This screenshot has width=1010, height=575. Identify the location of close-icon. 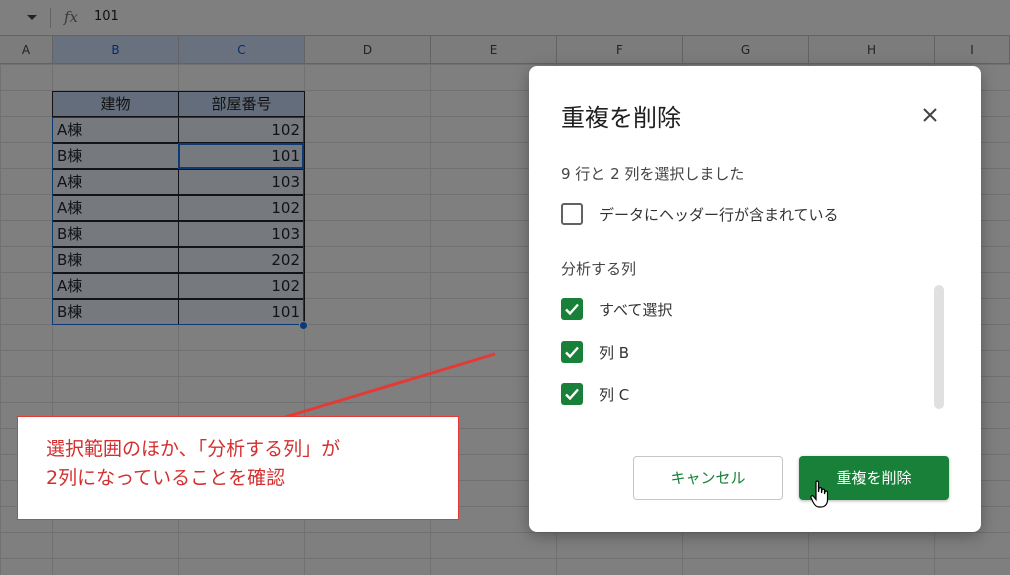
(930, 115).